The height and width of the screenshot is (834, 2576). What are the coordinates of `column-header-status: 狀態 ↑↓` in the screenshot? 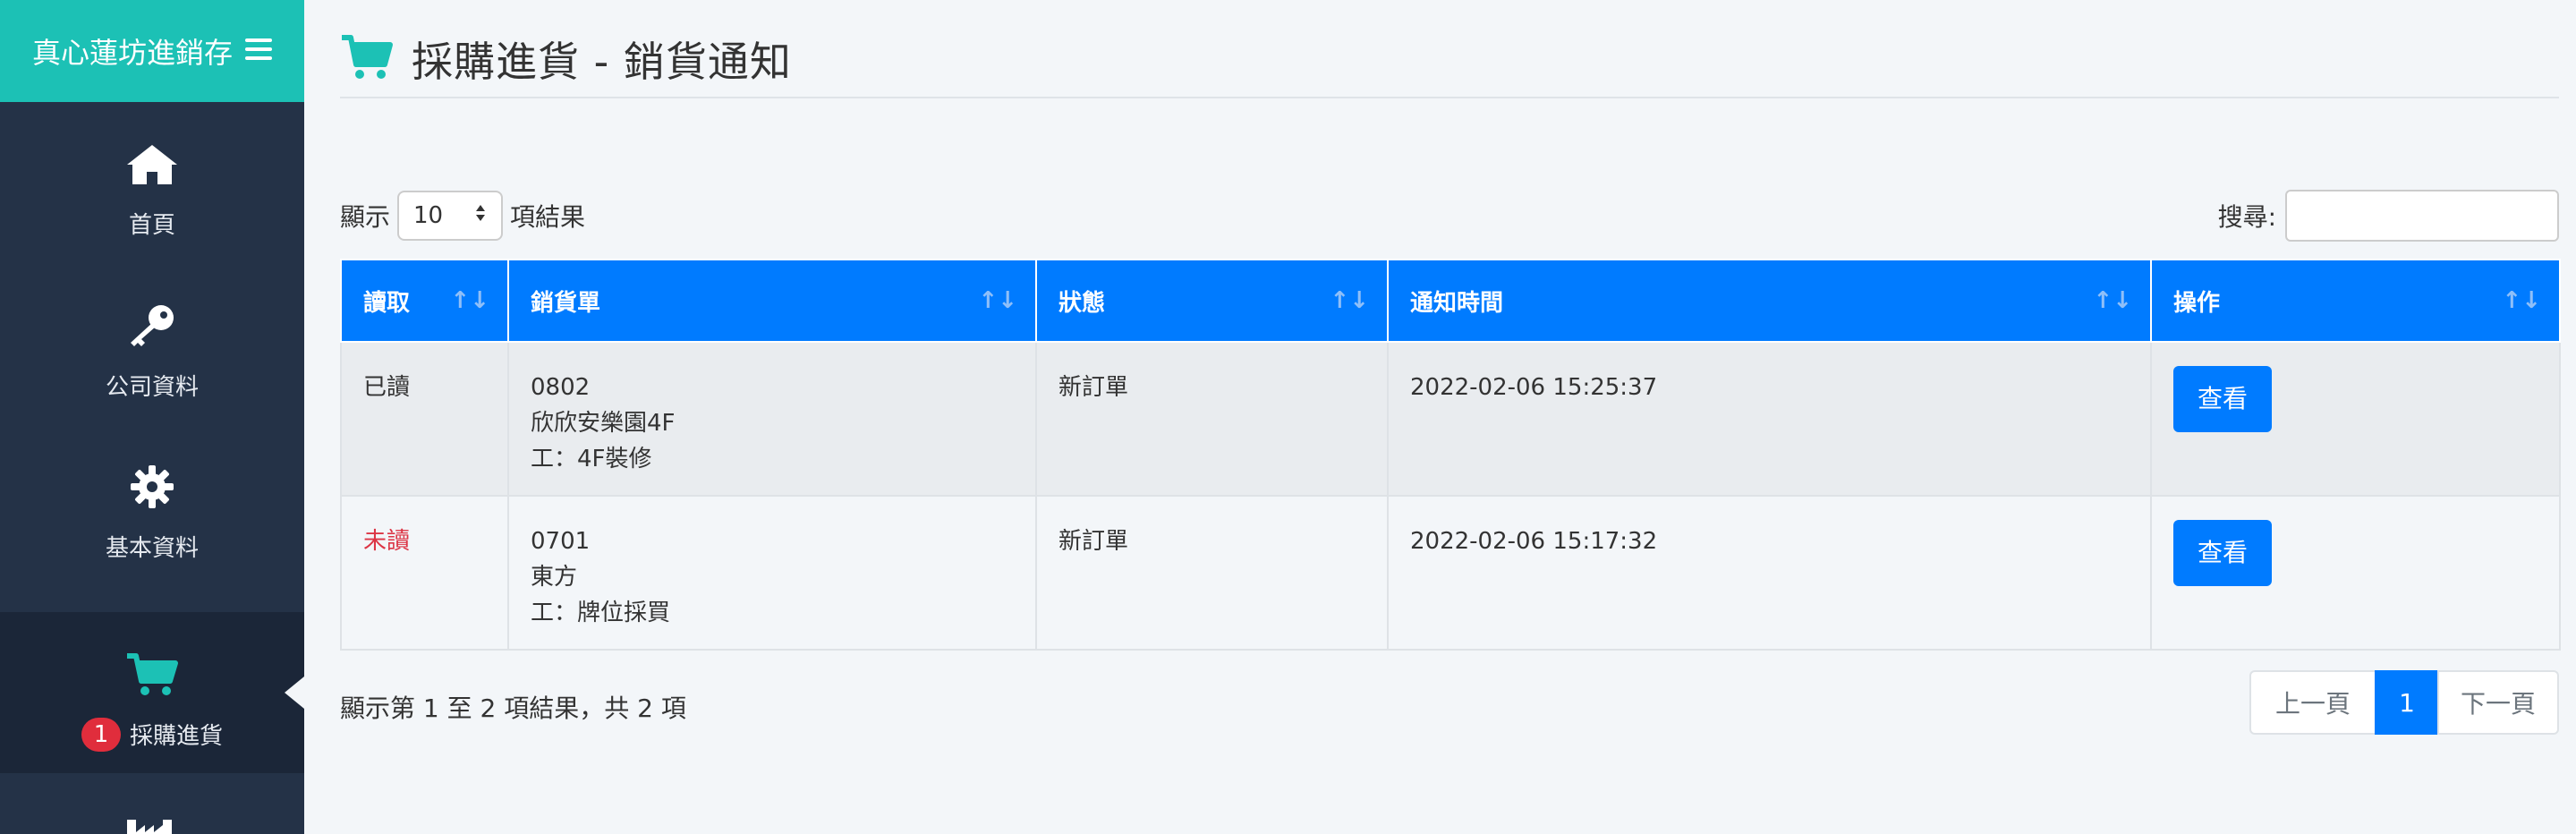 It's located at (1212, 301).